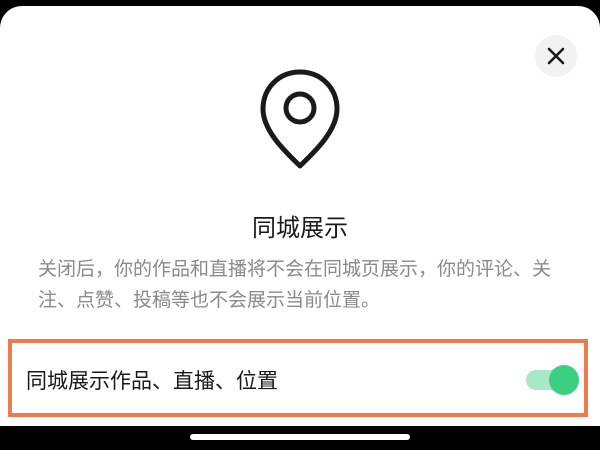  I want to click on toggle-knob, so click(564, 380).